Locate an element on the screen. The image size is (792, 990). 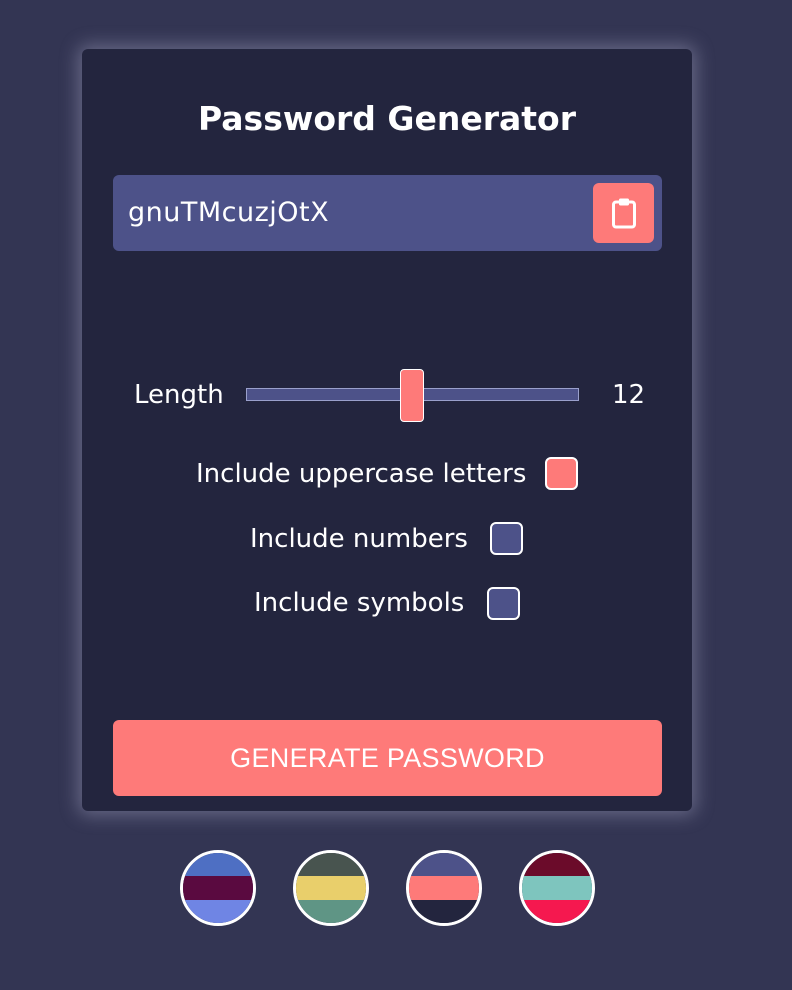
option-uppercase-label: Include uppercase letters is located at coordinates (361, 474).